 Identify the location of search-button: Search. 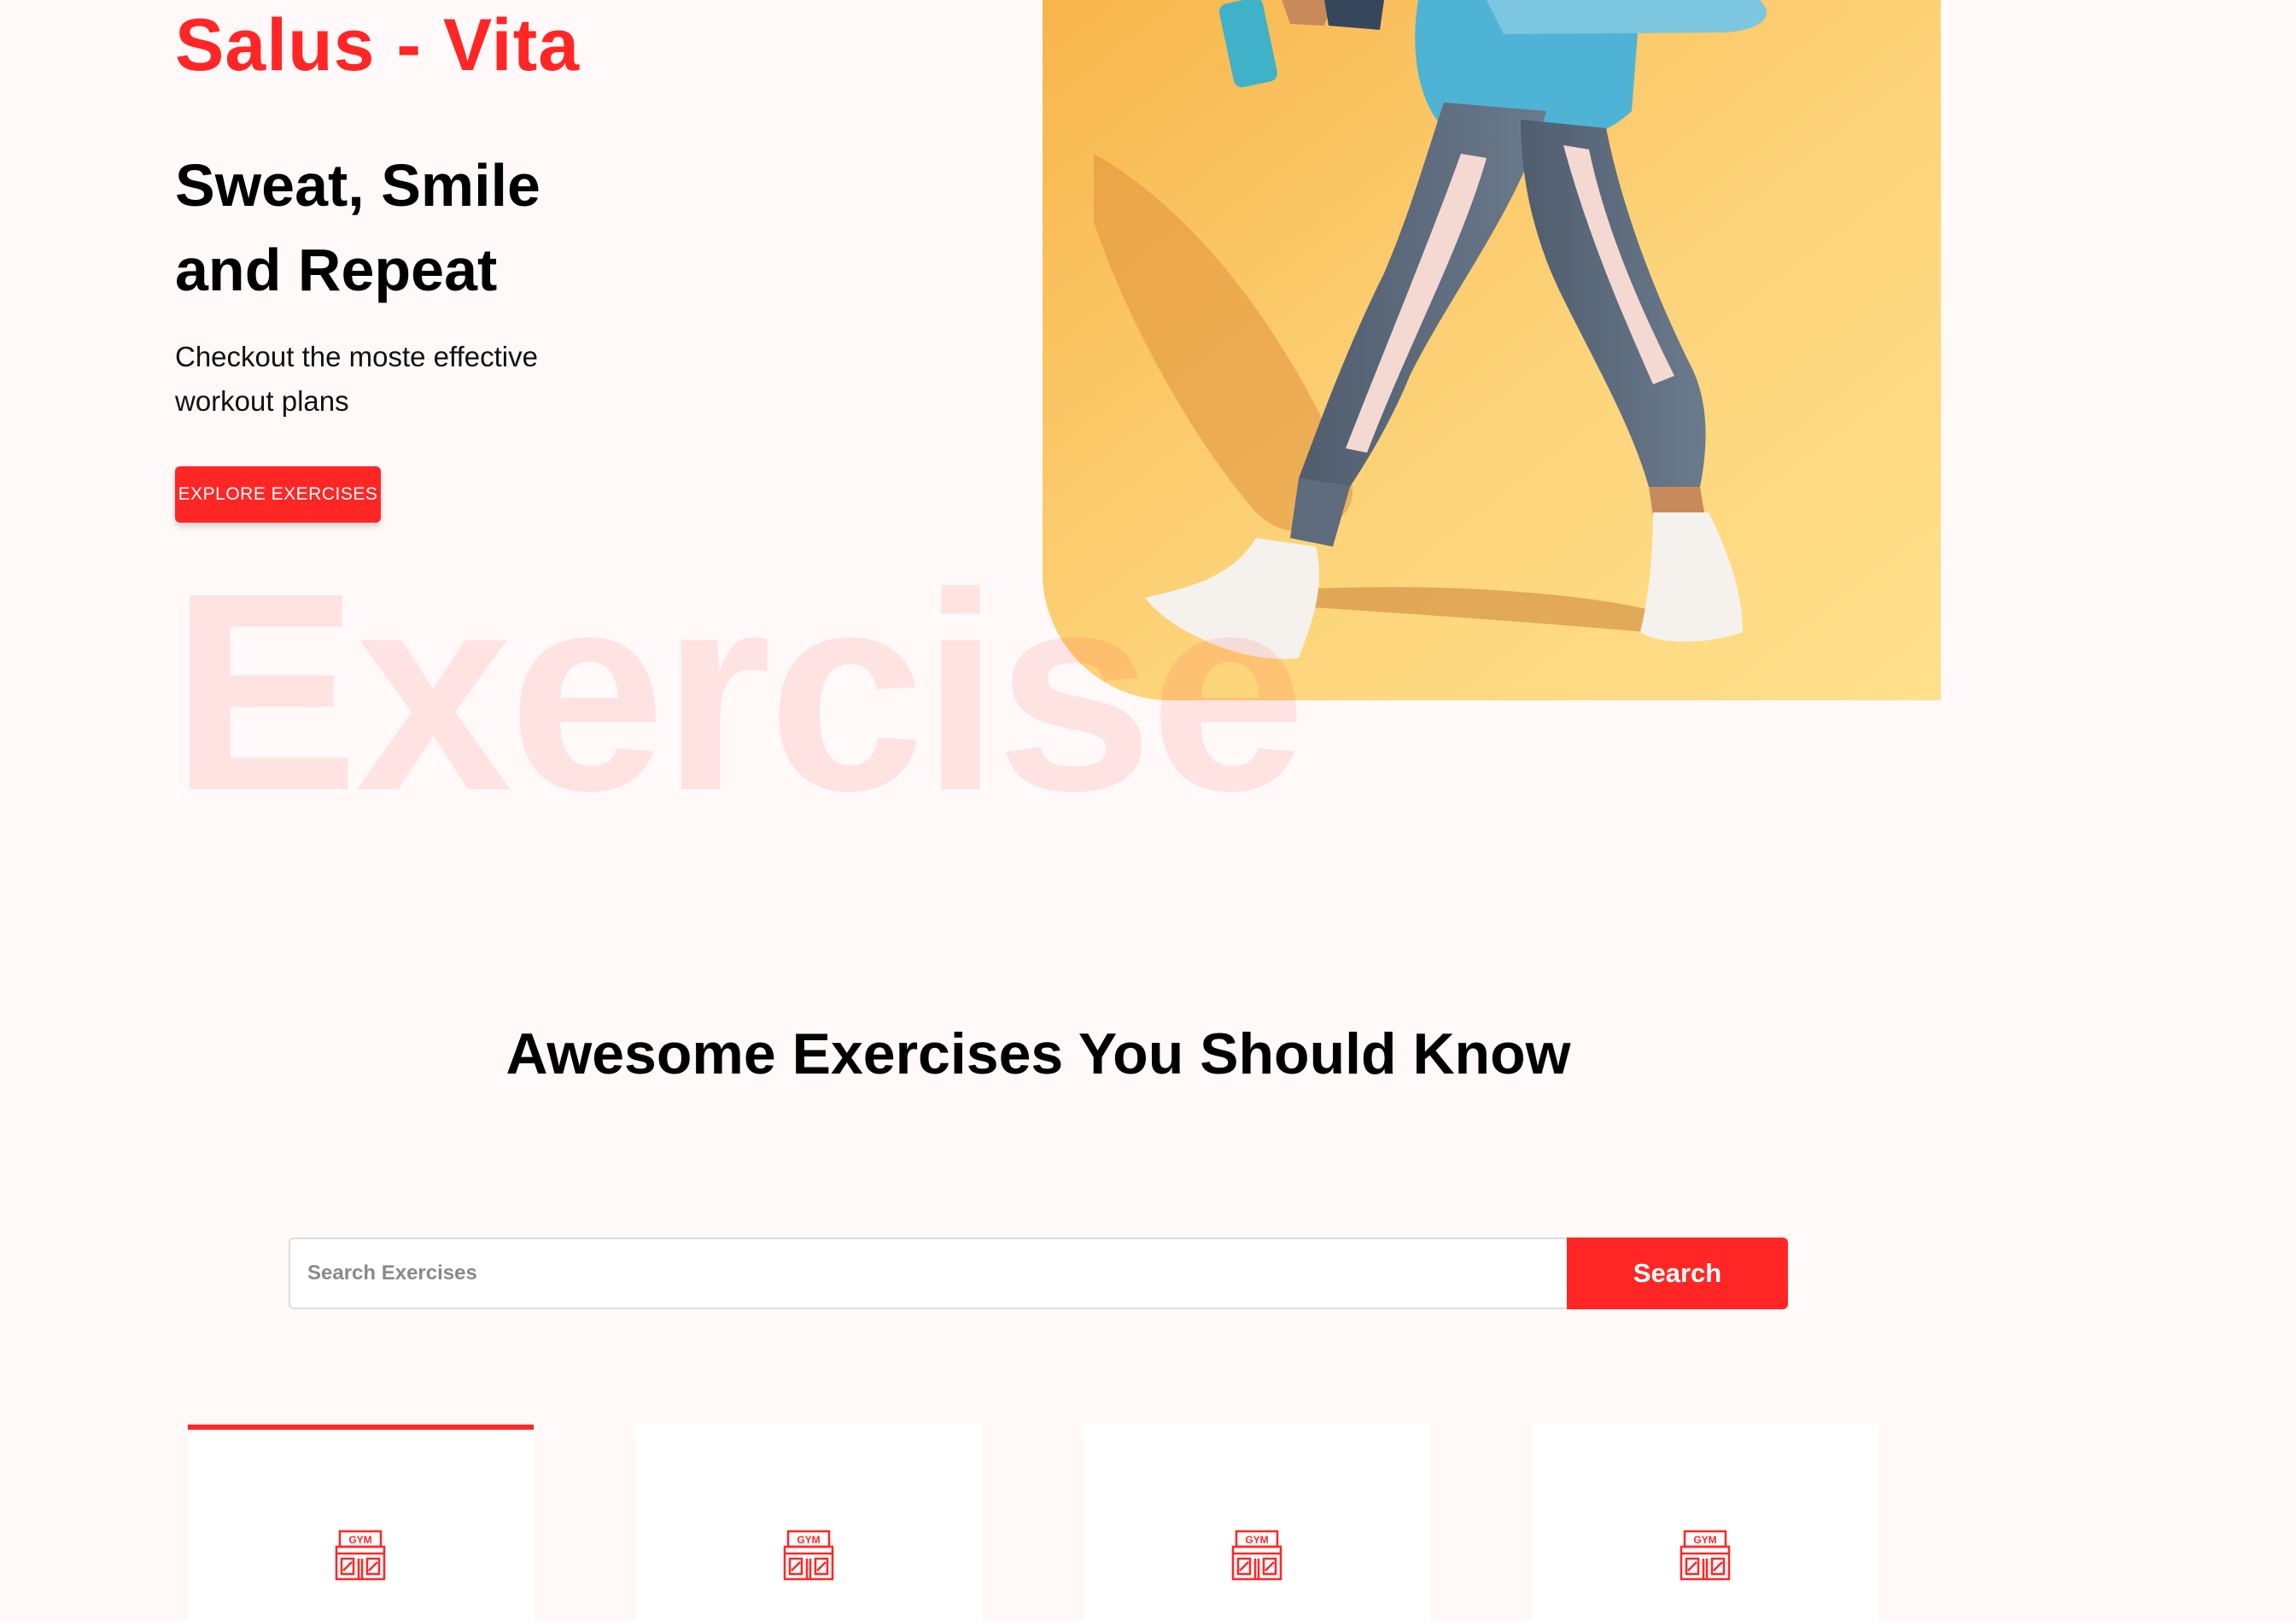
(1677, 1274).